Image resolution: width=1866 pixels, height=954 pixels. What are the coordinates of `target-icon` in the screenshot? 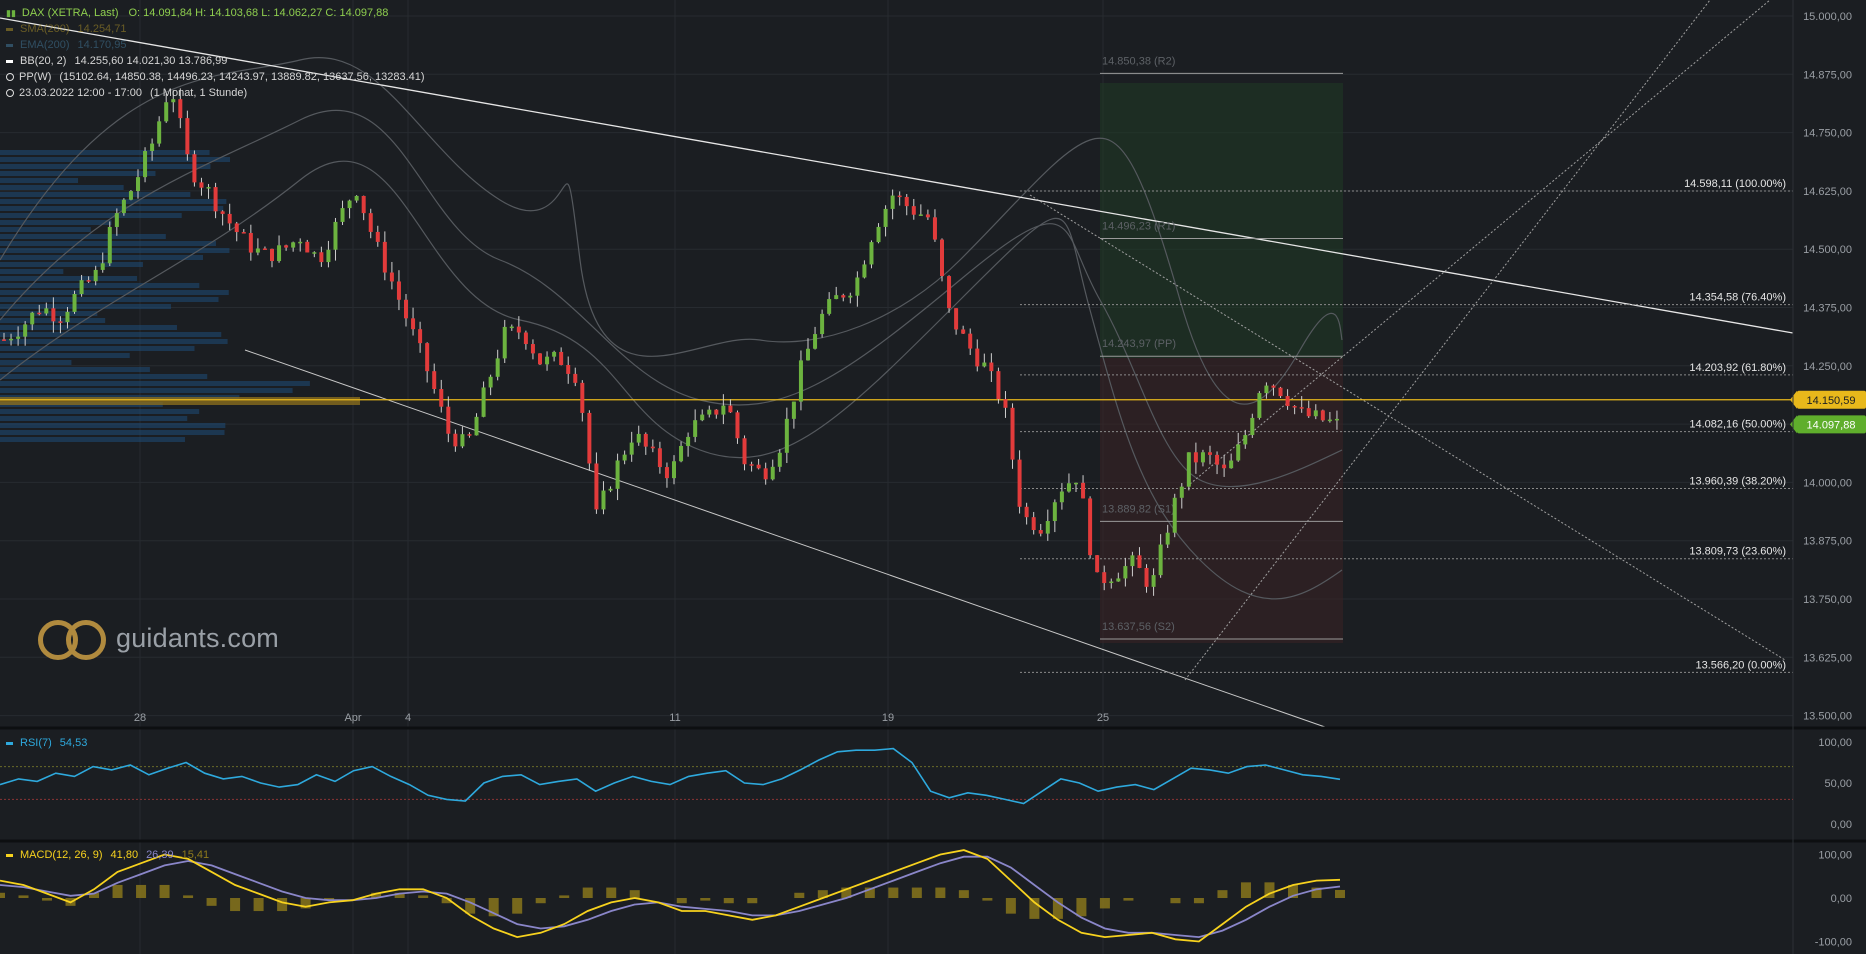 It's located at (10, 77).